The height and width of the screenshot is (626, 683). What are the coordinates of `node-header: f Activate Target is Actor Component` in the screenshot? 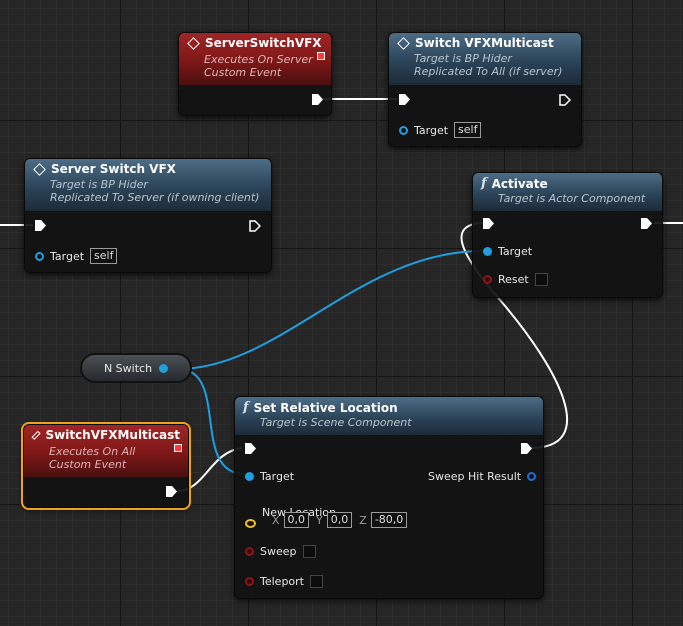 It's located at (567, 192).